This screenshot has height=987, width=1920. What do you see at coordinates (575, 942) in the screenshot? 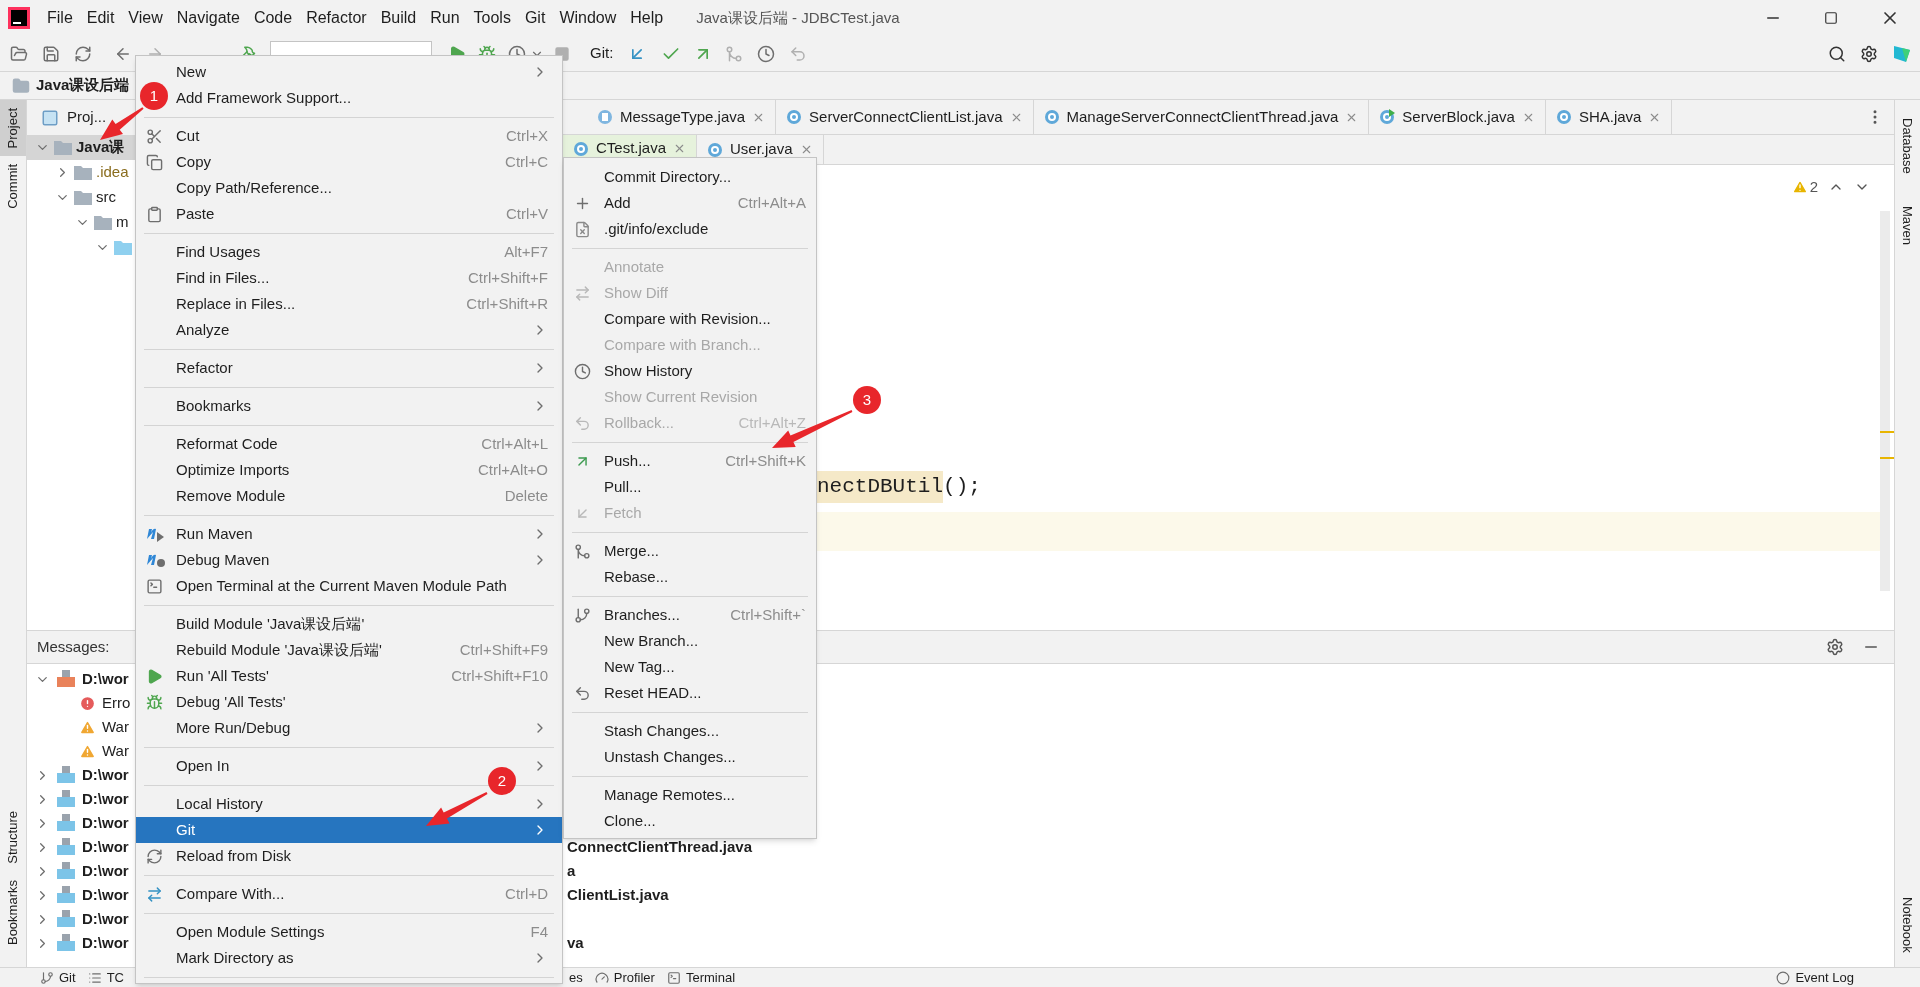
I see `message-text: va` at bounding box center [575, 942].